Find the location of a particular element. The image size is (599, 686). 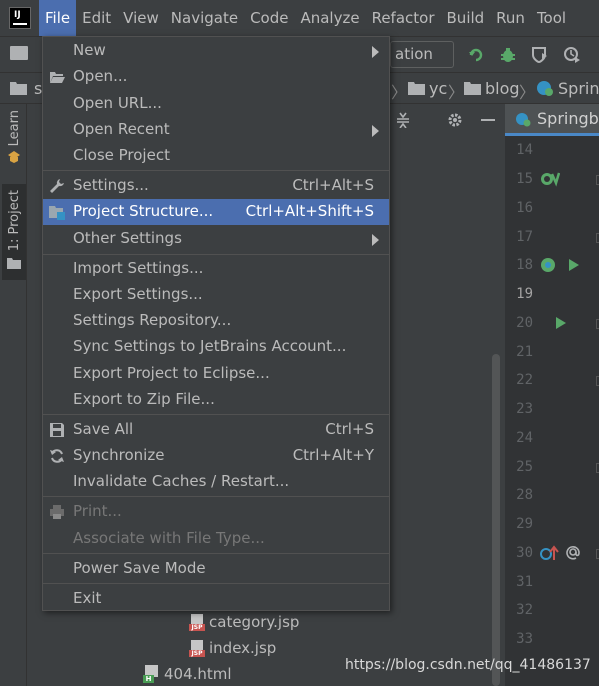

menu-item-label: New is located at coordinates (89, 50).